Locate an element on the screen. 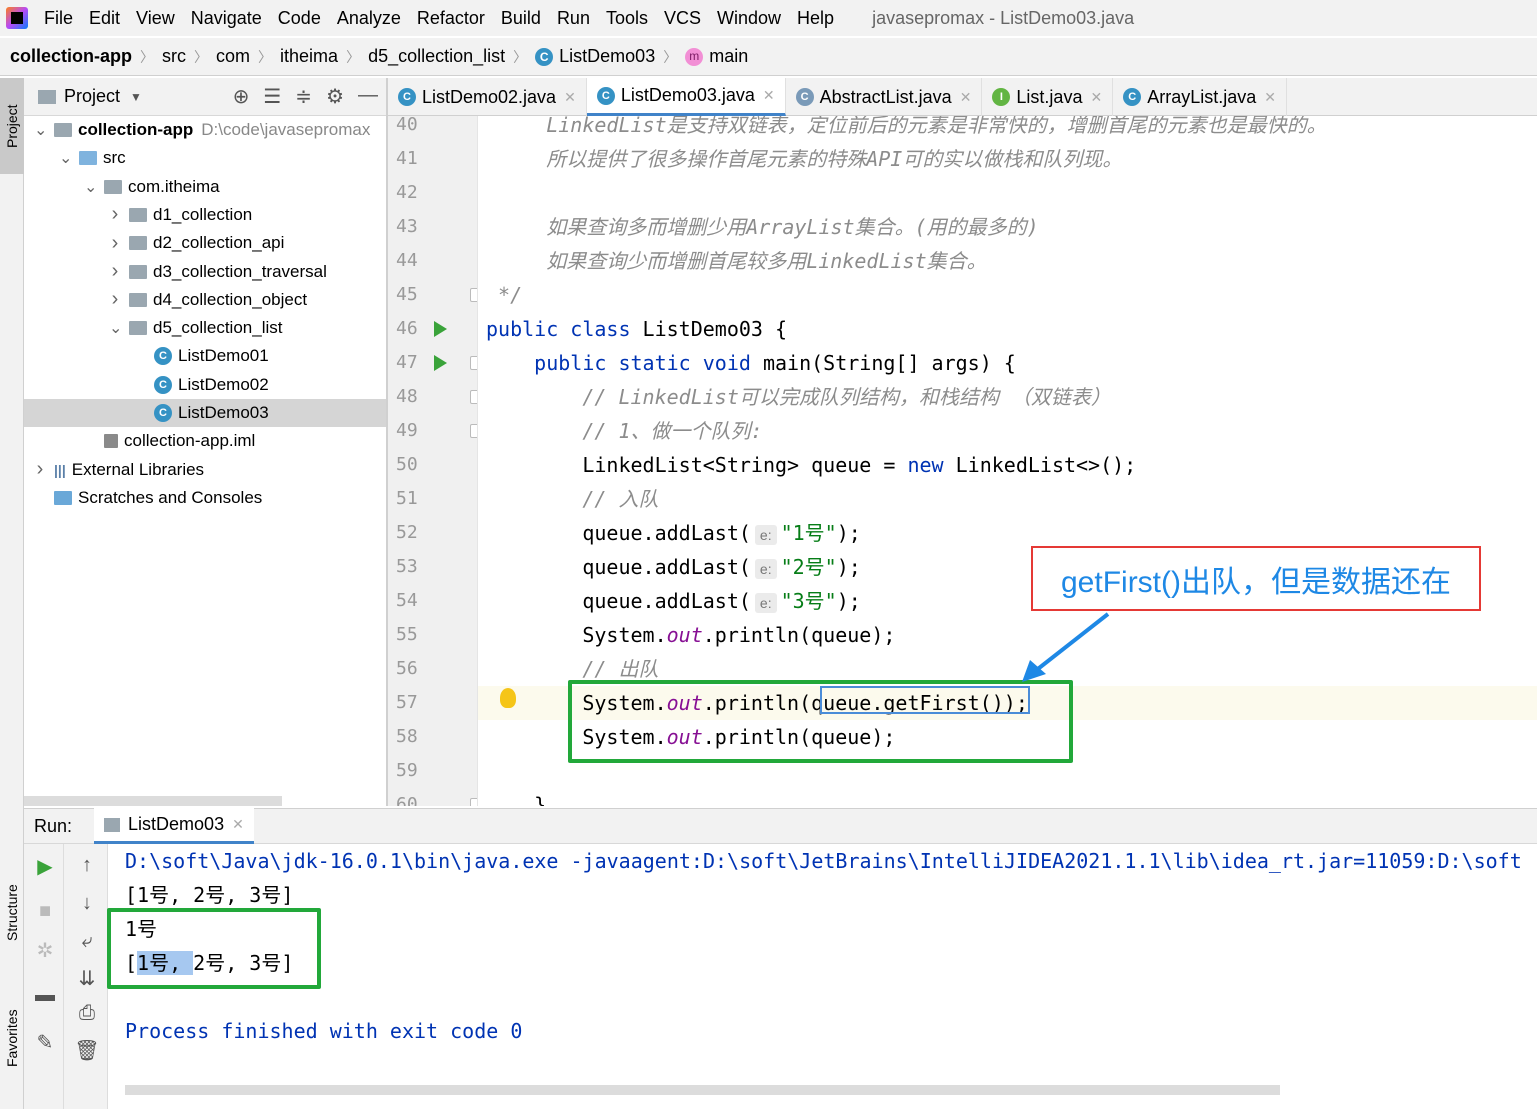 This screenshot has width=1537, height=1109. code-token: "1号" is located at coordinates (808, 533).